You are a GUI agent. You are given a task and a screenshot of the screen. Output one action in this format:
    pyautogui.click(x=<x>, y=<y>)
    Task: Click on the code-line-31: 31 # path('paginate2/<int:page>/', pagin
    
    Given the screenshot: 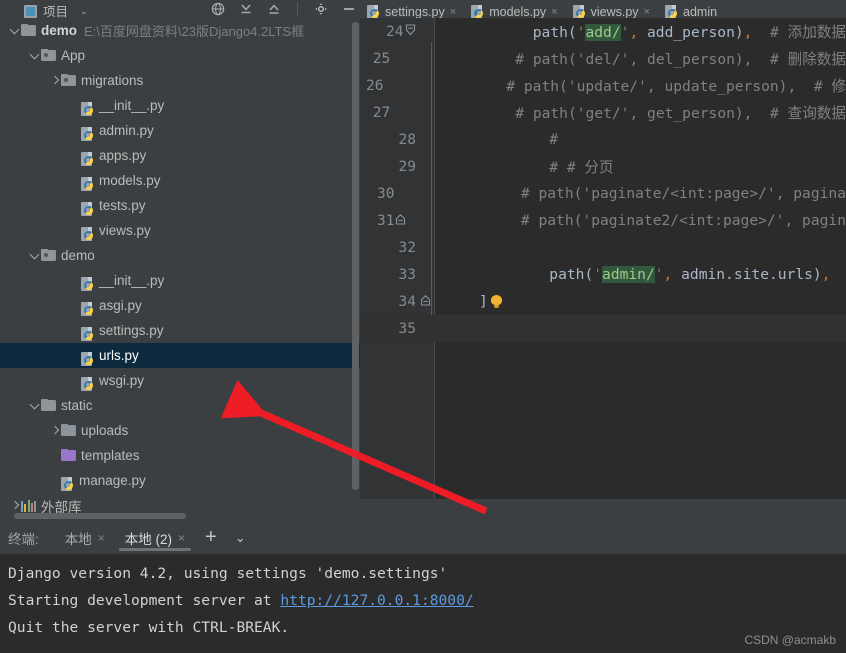 What is the action you would take?
    pyautogui.click(x=603, y=220)
    